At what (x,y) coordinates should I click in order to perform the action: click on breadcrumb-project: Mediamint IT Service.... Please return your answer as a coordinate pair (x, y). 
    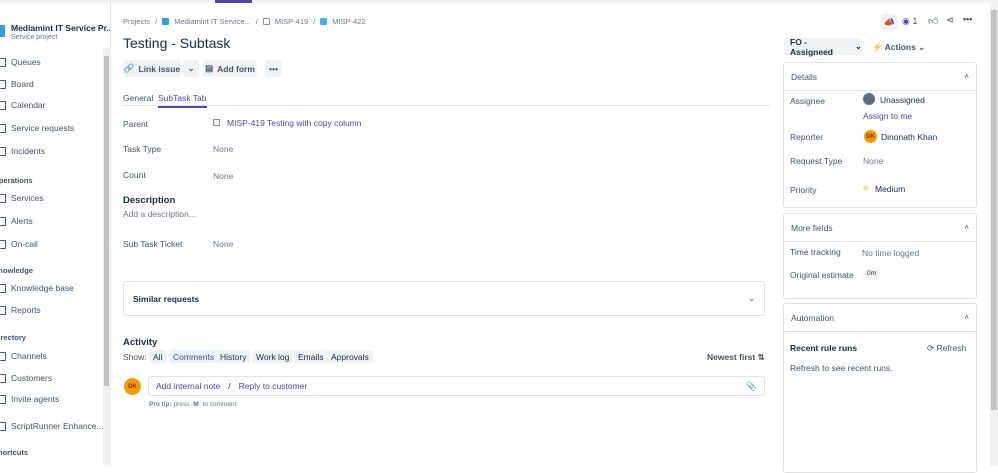
    Looking at the image, I should click on (212, 21).